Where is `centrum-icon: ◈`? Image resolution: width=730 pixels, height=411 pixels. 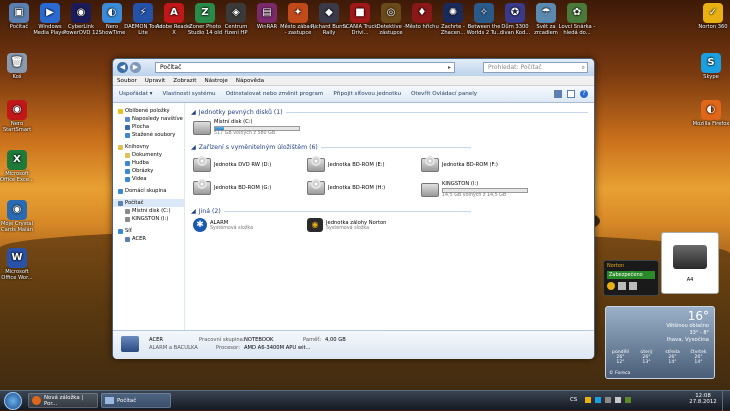
centrum-icon: ◈ is located at coordinates (236, 13).